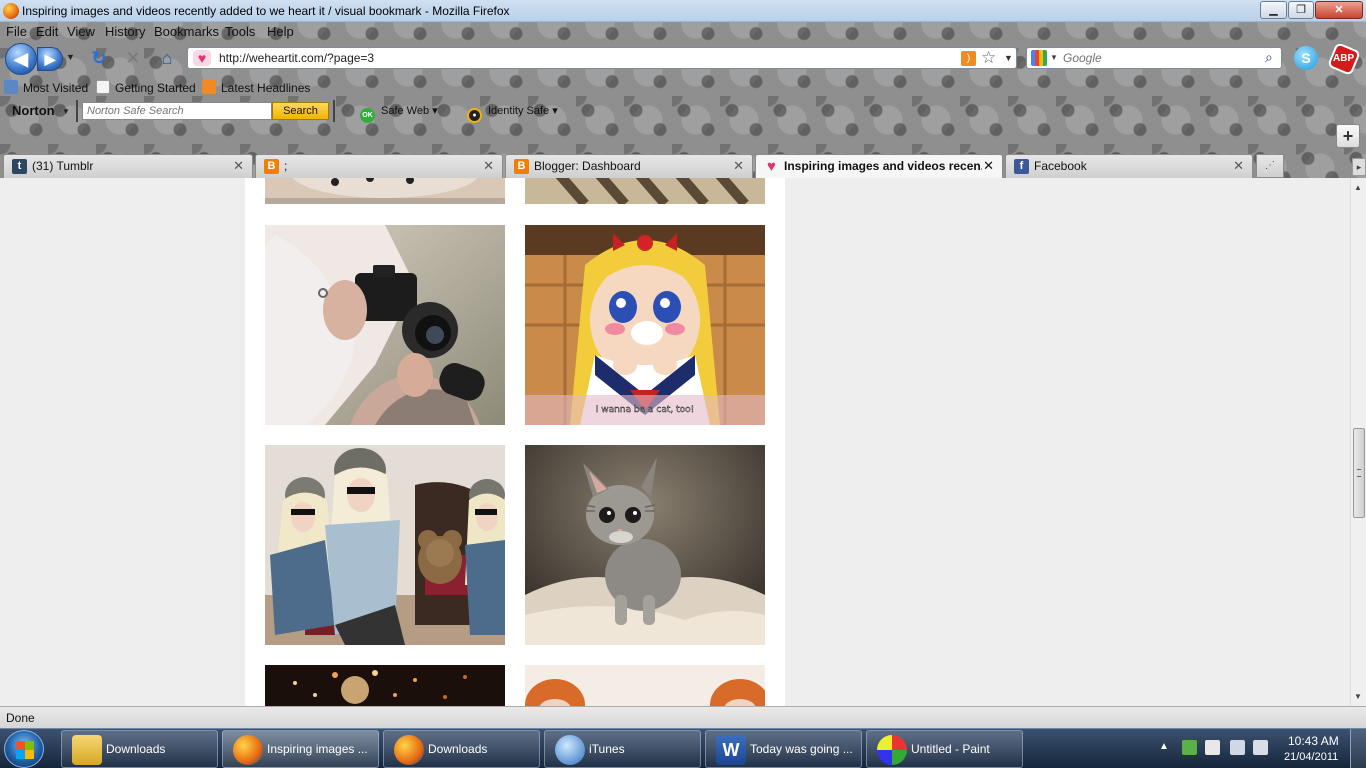 The width and height of the screenshot is (1366, 768). Describe the element at coordinates (367, 115) in the screenshot. I see `ok-shield-icon: OK` at that location.